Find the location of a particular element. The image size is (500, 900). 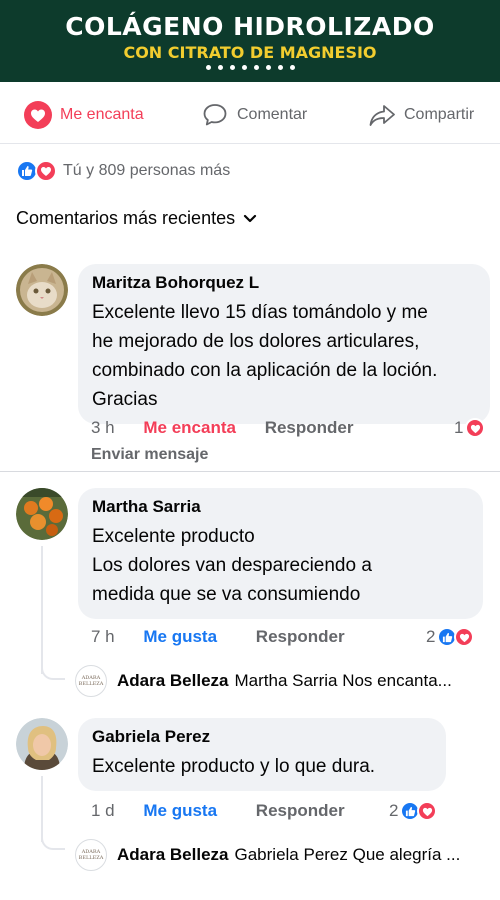

reaction-summary: Tú y 809 personas más is located at coordinates (123, 171).